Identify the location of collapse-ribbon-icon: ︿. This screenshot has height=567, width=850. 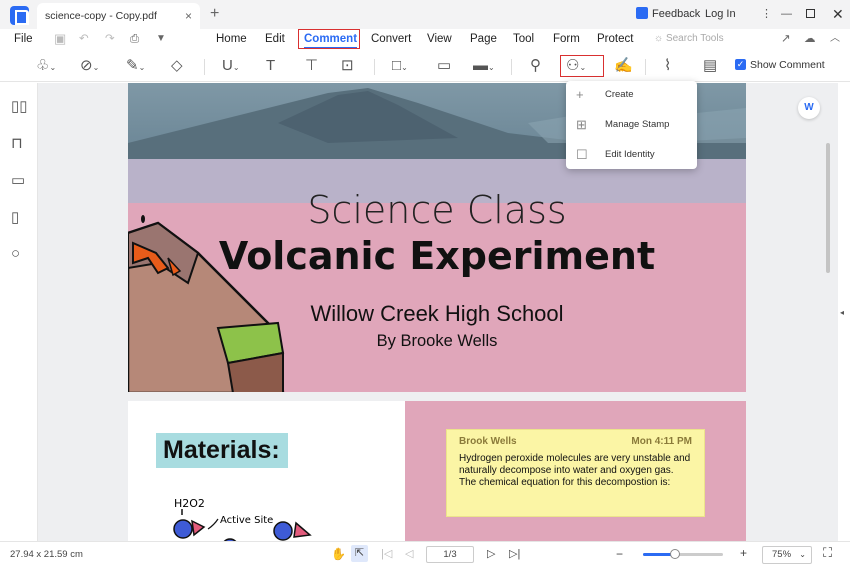
(835, 39).